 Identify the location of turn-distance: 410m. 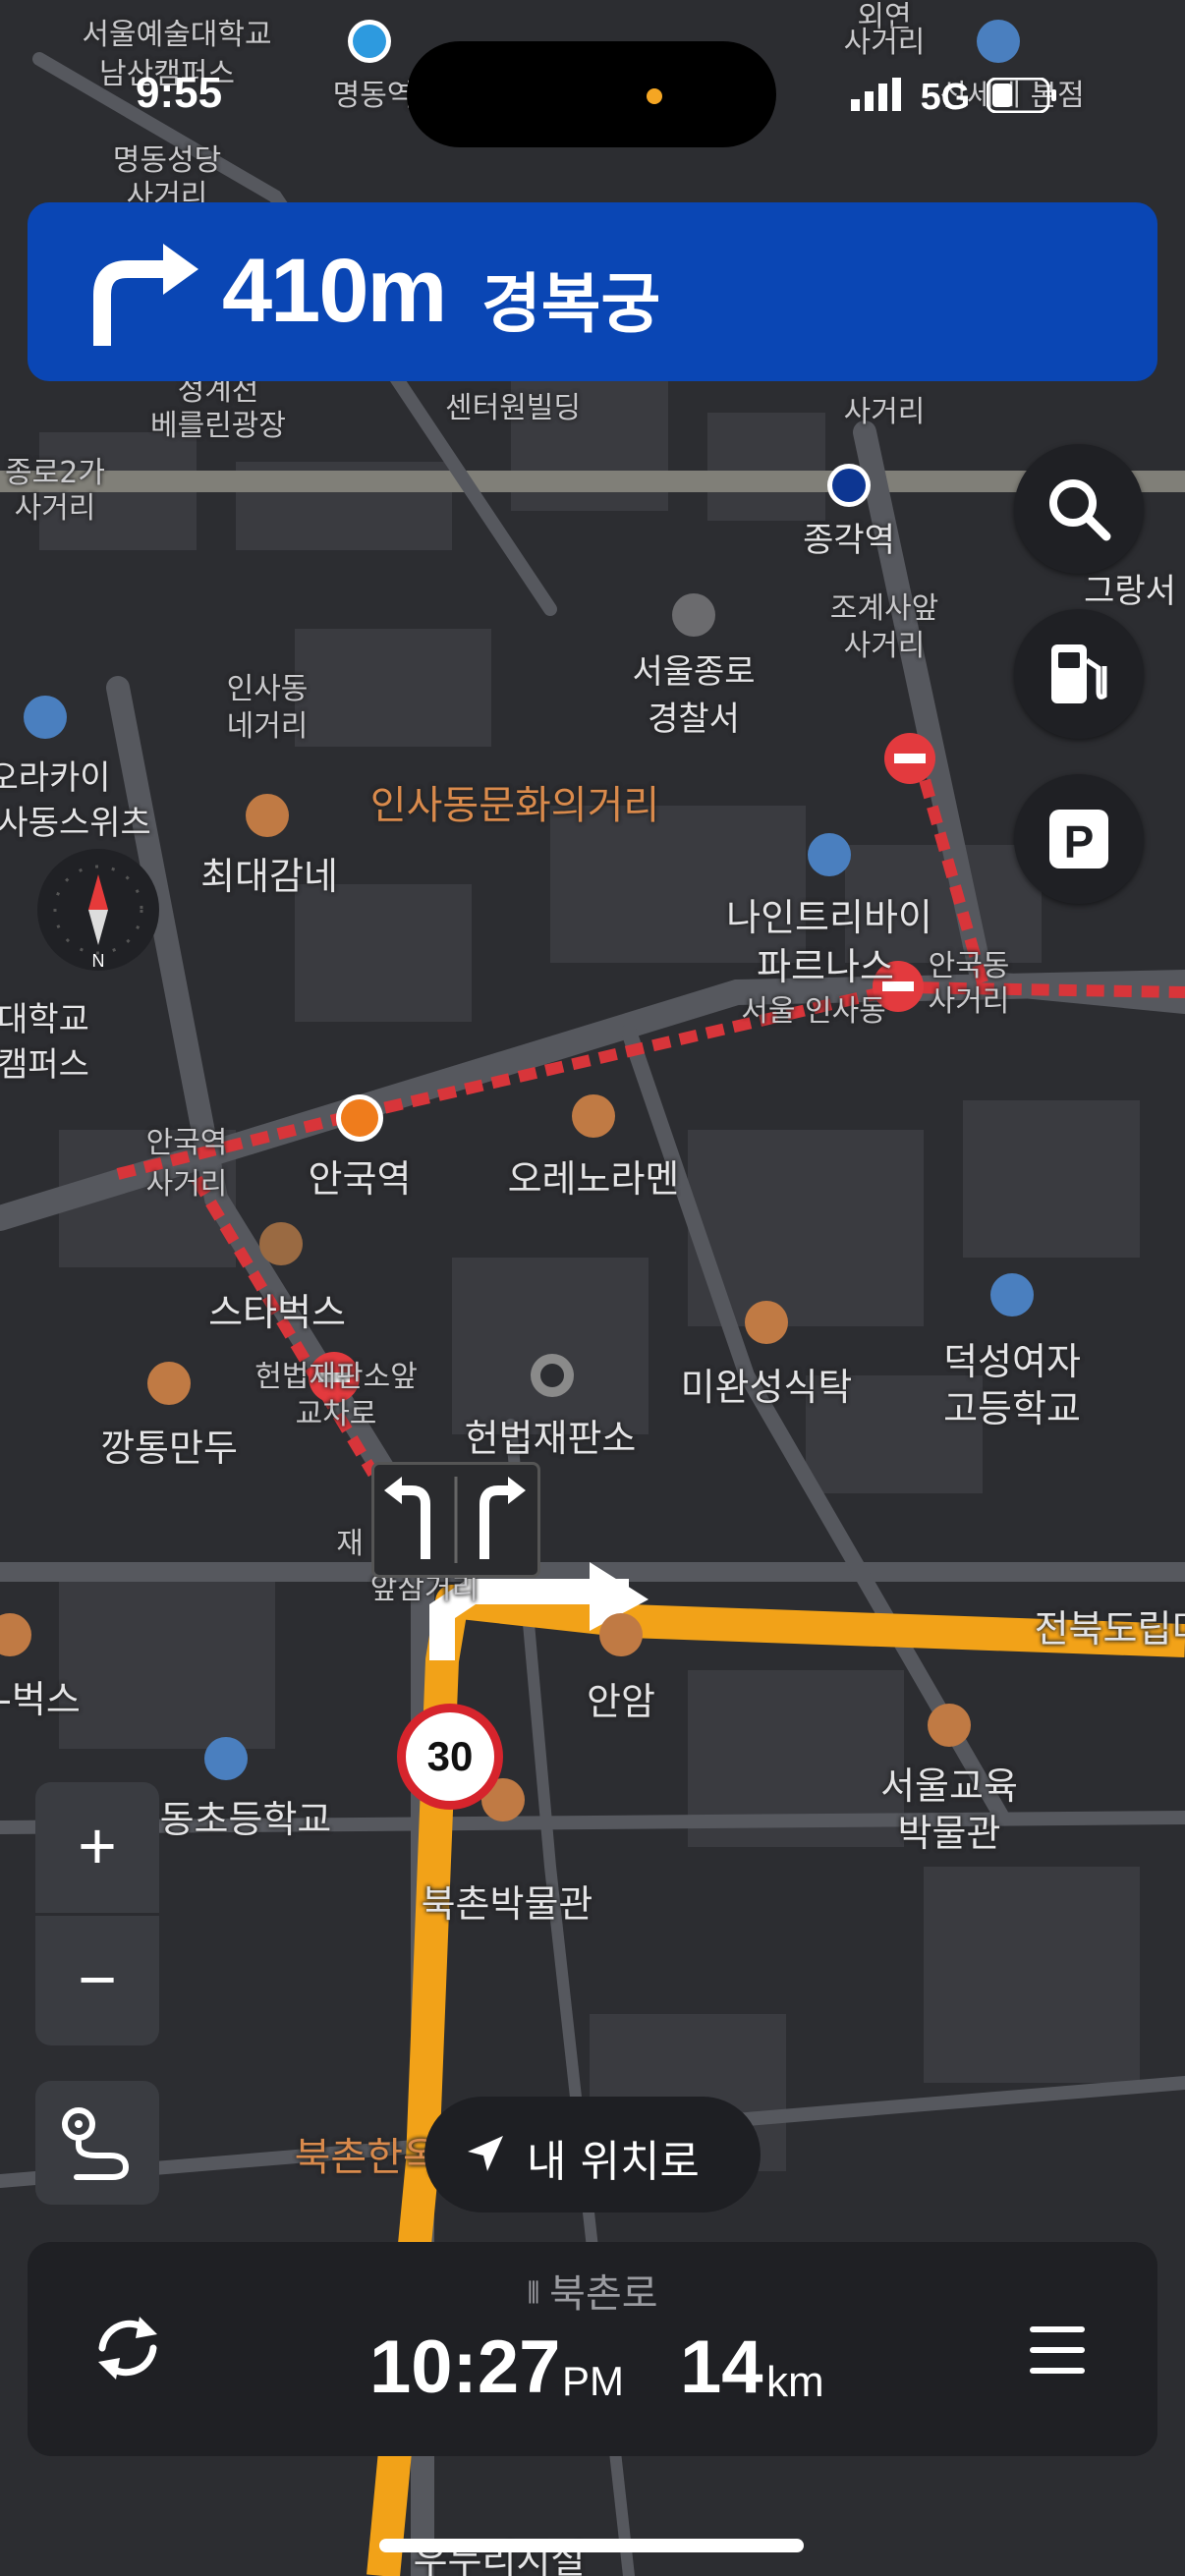
(335, 291).